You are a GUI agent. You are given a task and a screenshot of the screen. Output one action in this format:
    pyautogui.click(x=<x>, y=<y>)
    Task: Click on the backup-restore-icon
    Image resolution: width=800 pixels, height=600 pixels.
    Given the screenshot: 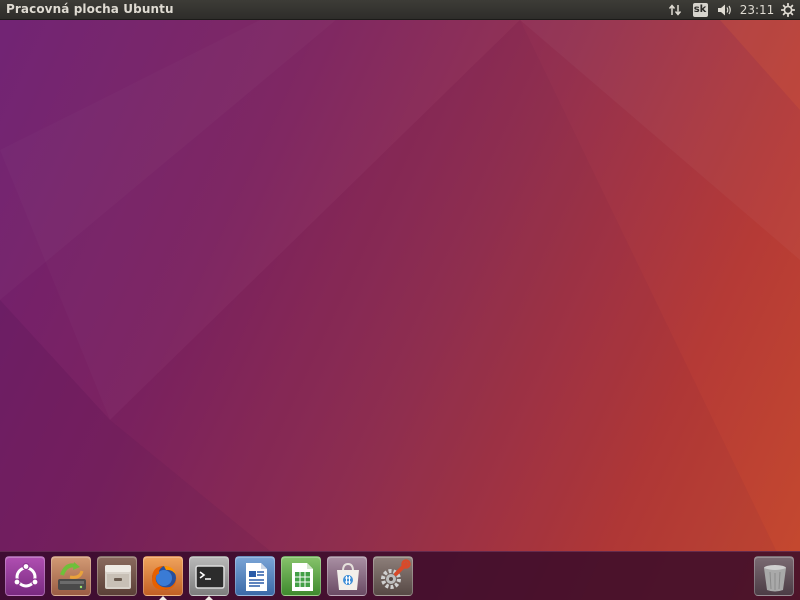 What is the action you would take?
    pyautogui.click(x=72, y=576)
    